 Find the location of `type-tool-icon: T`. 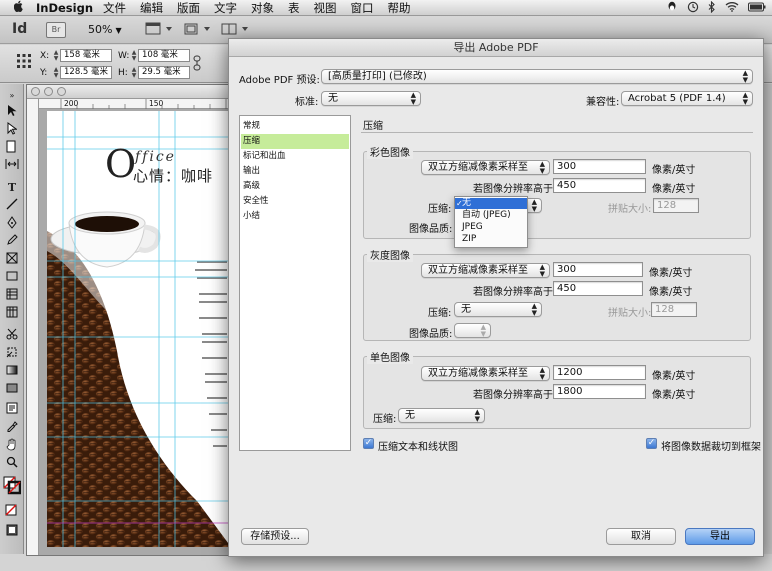

type-tool-icon: T is located at coordinates (12, 188).